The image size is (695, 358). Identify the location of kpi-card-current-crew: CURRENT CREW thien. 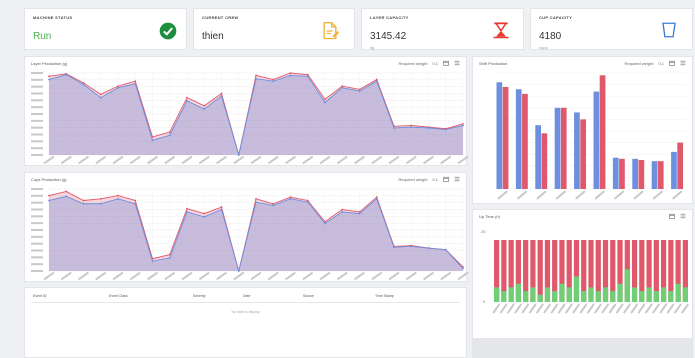
(274, 29).